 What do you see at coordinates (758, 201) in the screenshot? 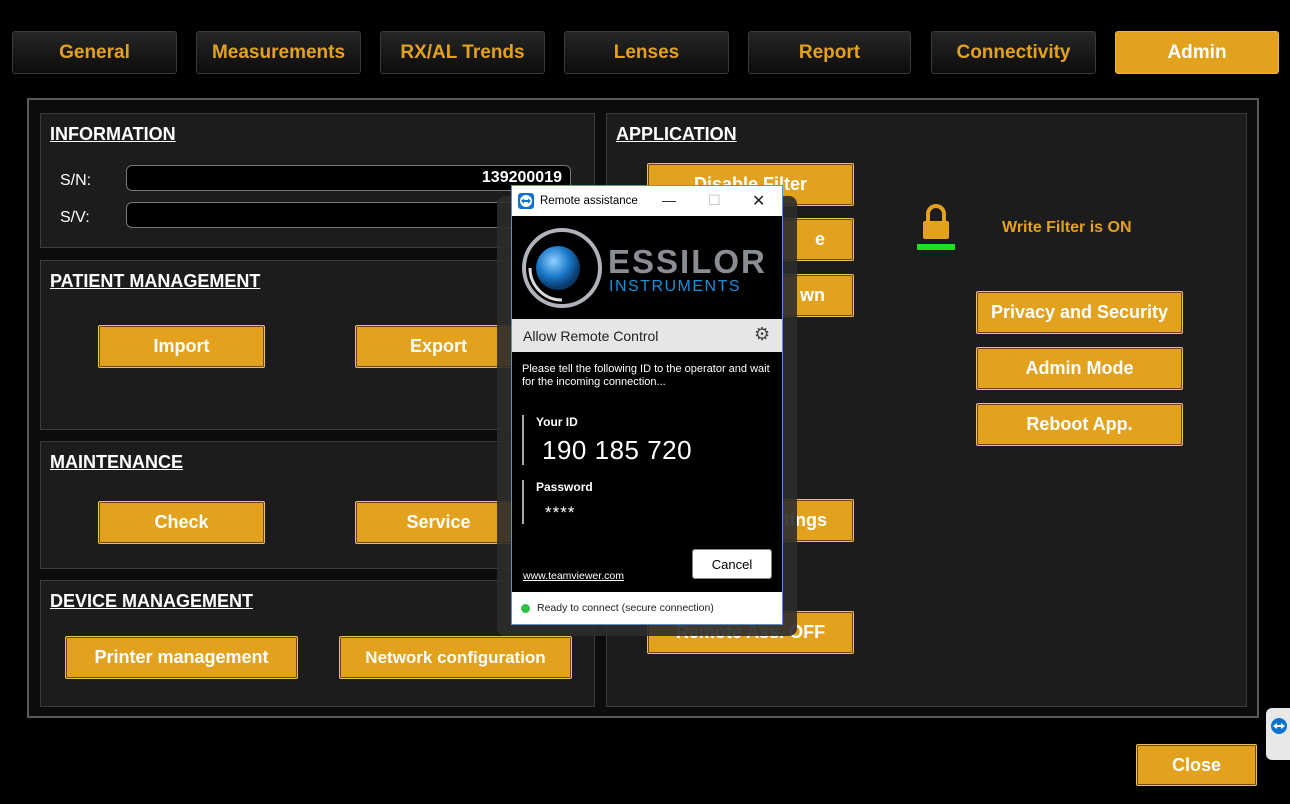
I see `close-icon: ✕` at bounding box center [758, 201].